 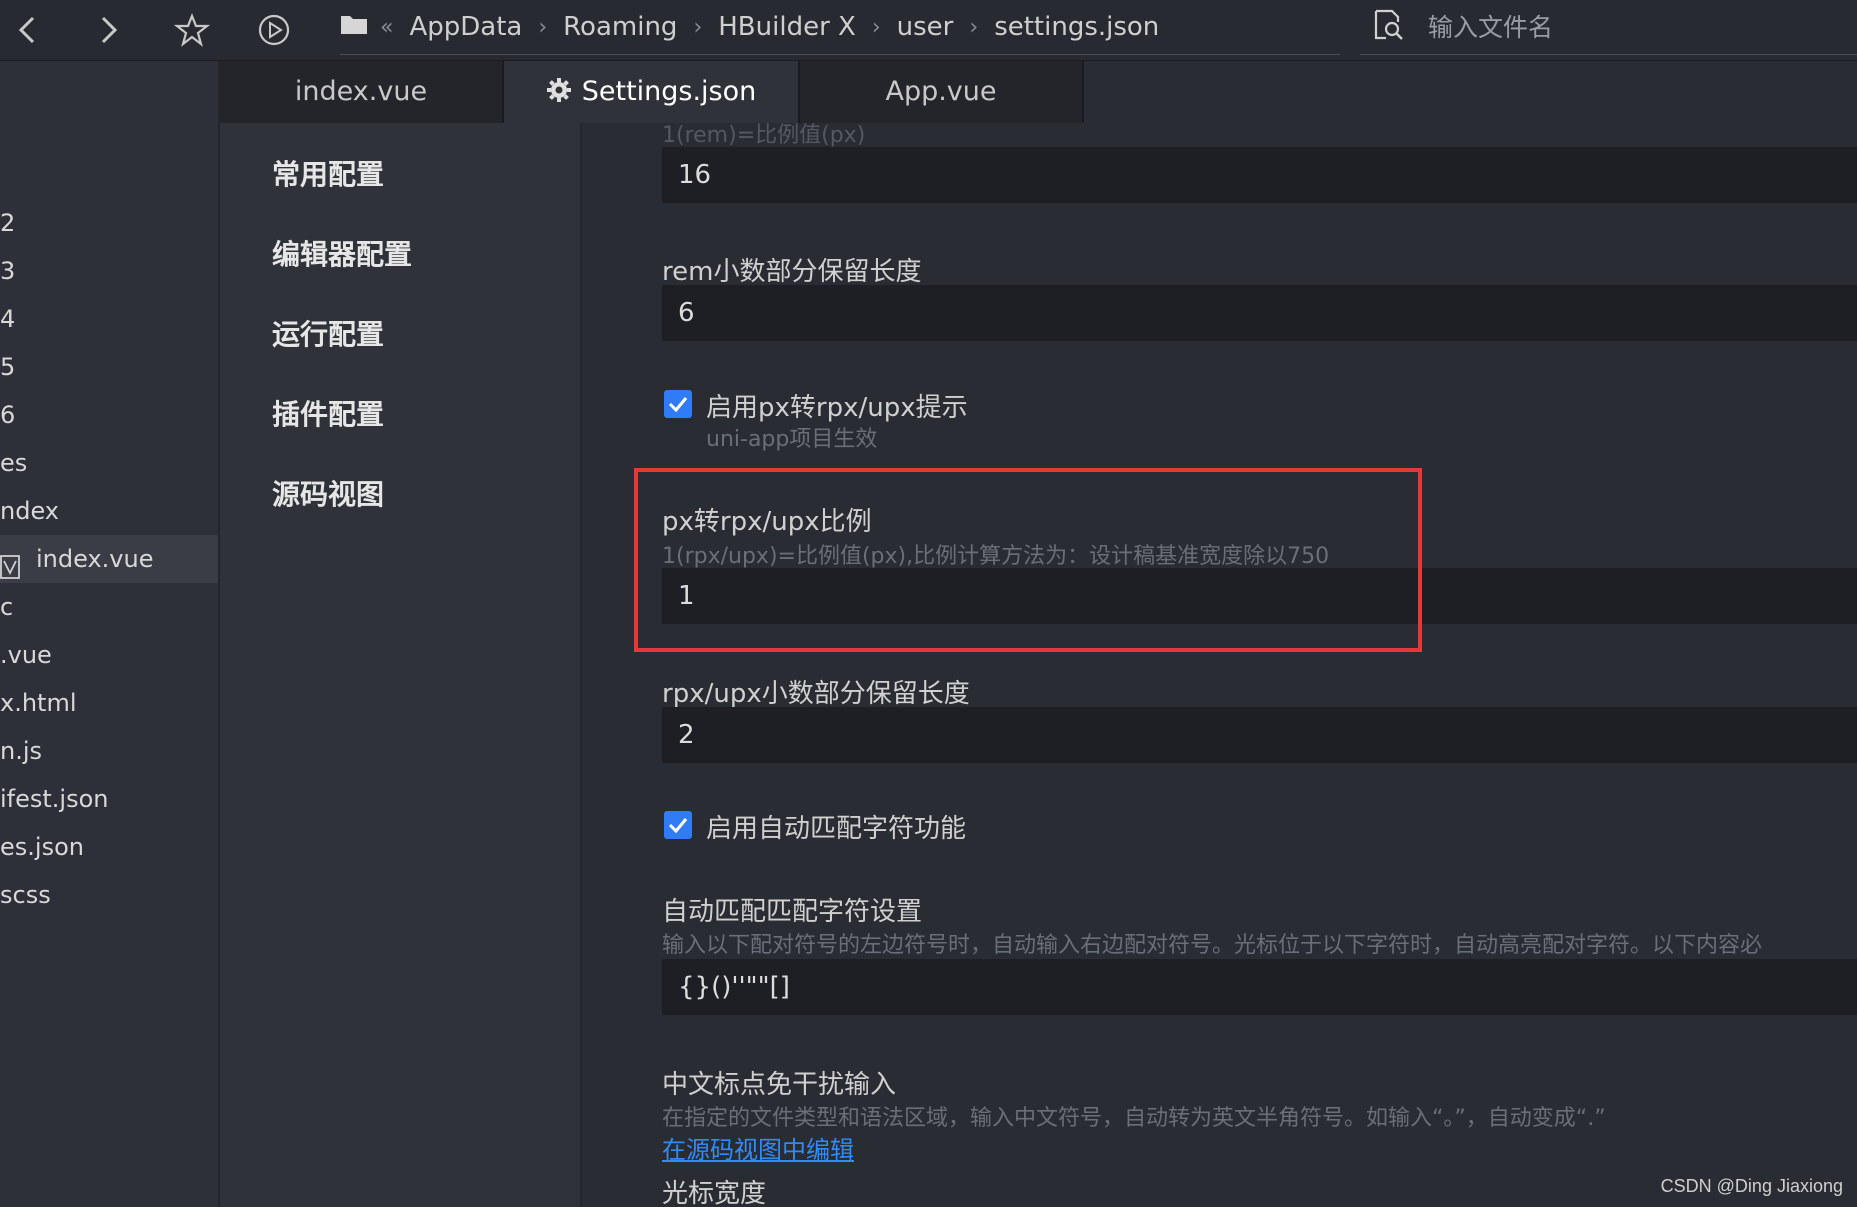 I want to click on px-hint-checkbox, so click(x=678, y=404).